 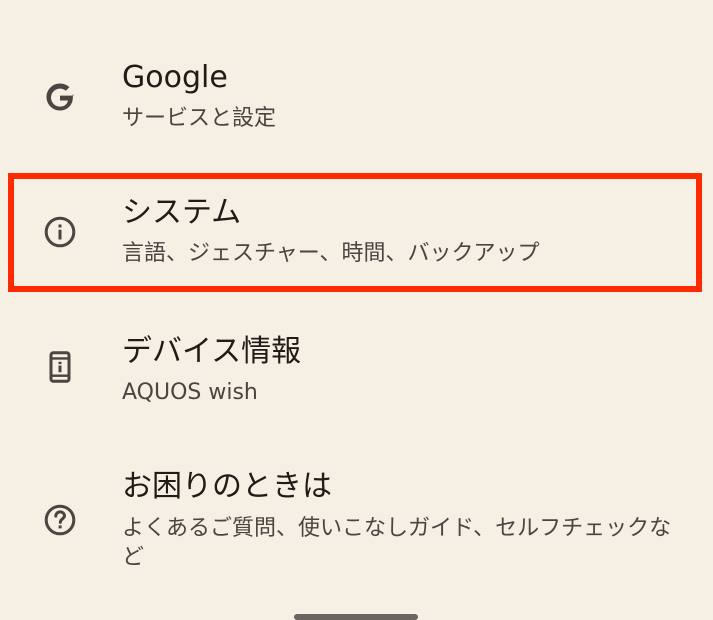 I want to click on settings-item-subtitle: よくあるご質問、使いこなしガイド、セルフチェックなど, so click(x=397, y=543).